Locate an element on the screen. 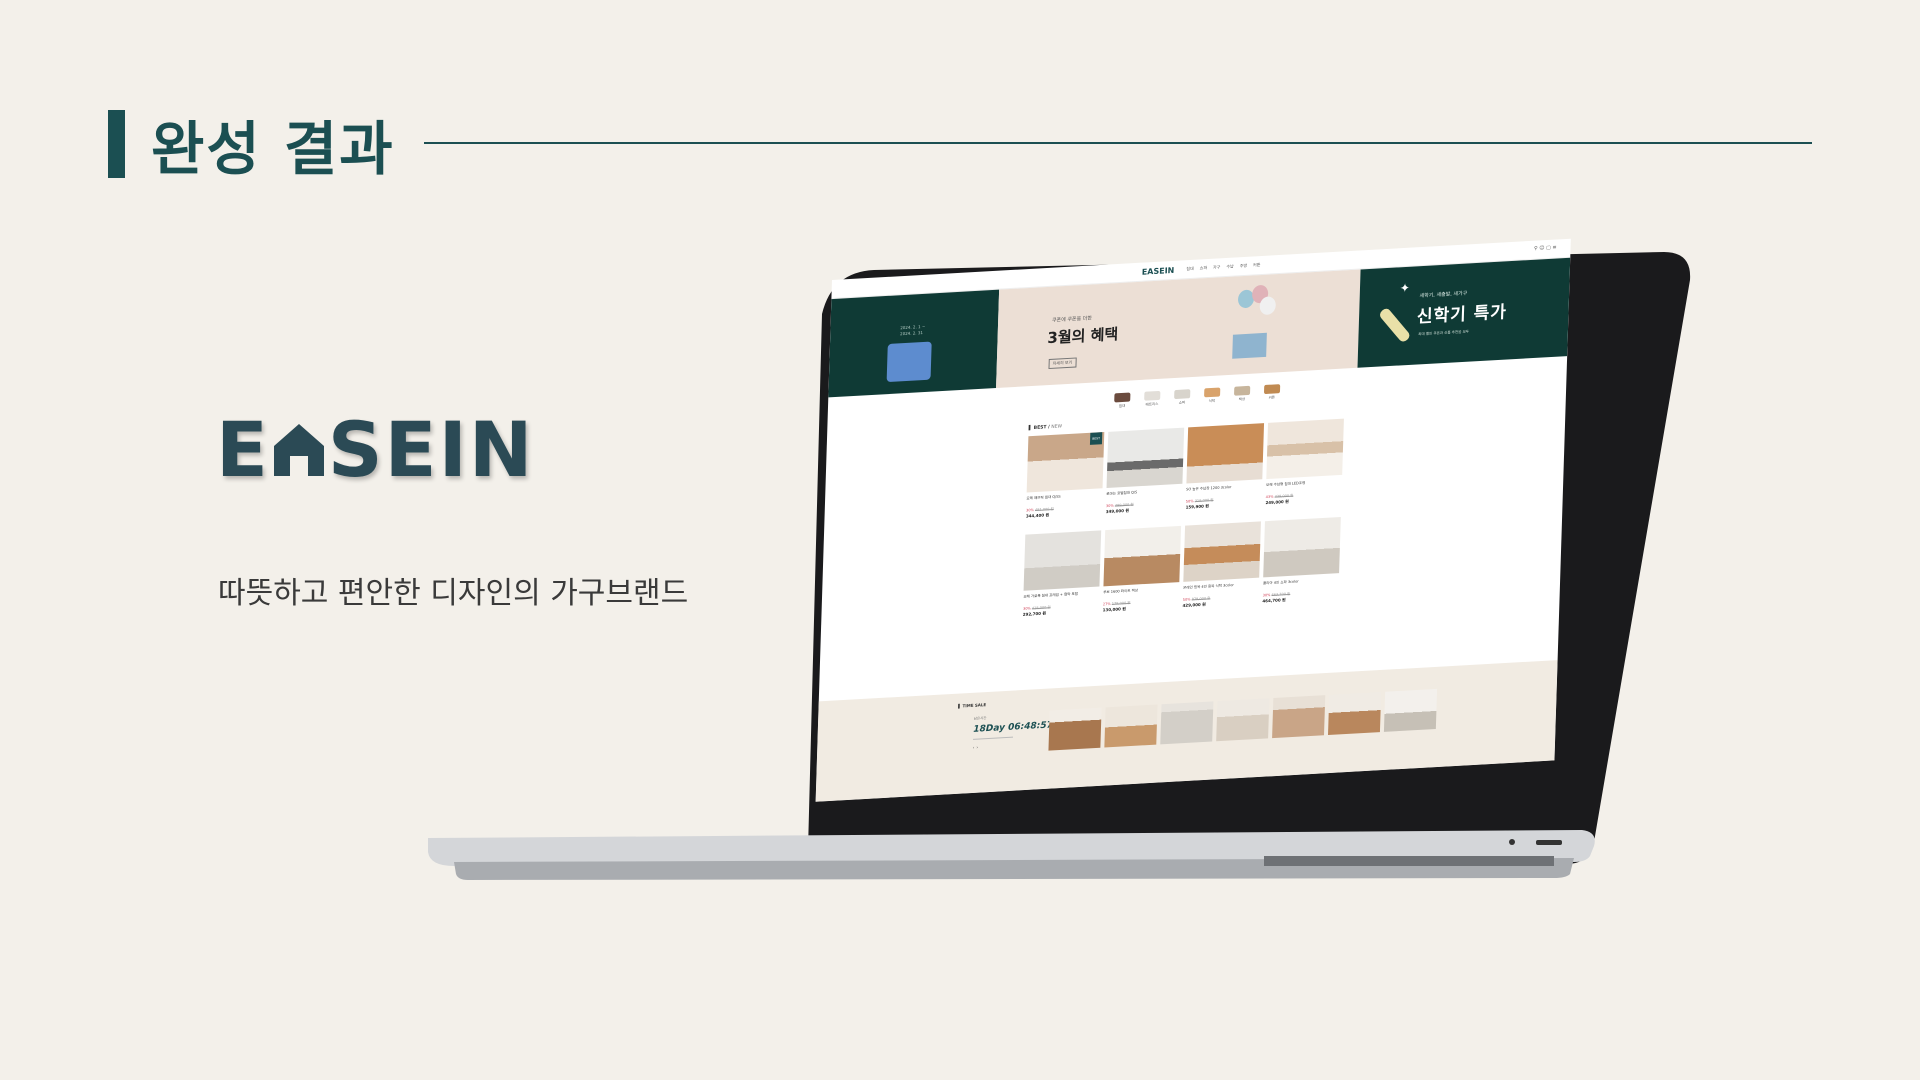 The image size is (1920, 1080). countdown-timer: 18Day 06:48:57 is located at coordinates (1013, 727).